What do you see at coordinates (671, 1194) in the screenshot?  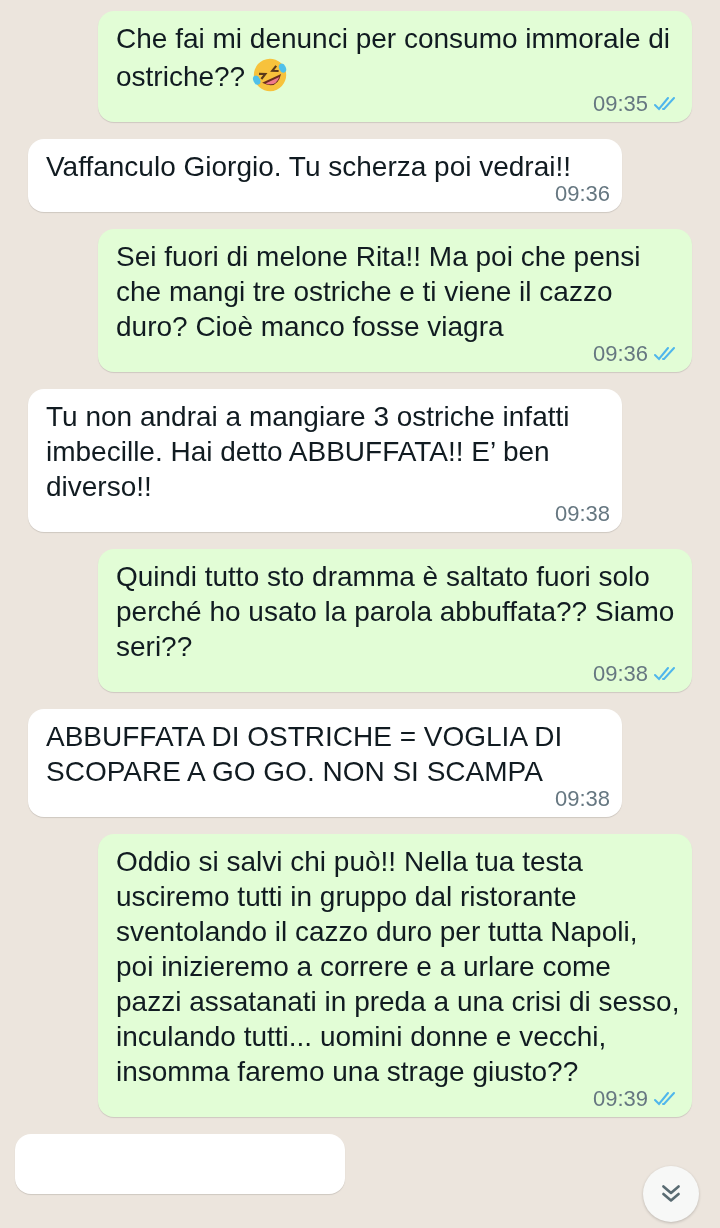 I see `scroll-down-button` at bounding box center [671, 1194].